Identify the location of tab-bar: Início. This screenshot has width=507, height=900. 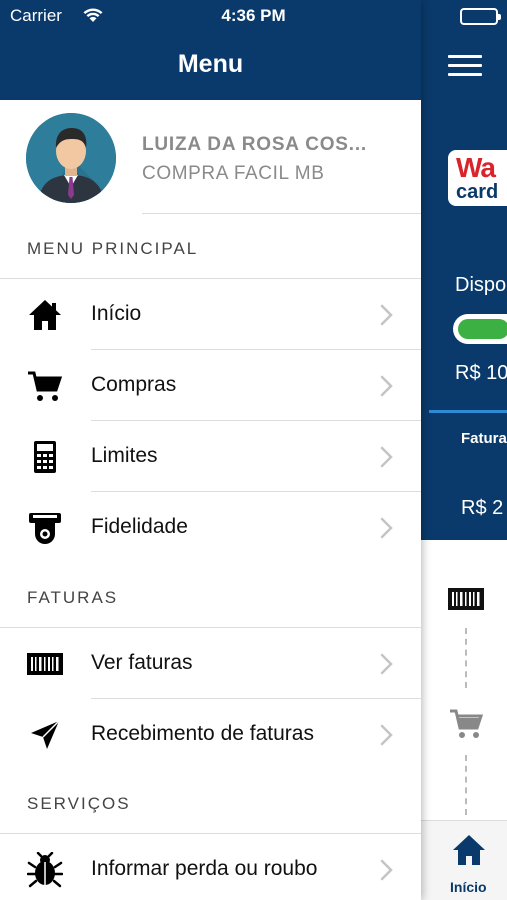
(464, 860).